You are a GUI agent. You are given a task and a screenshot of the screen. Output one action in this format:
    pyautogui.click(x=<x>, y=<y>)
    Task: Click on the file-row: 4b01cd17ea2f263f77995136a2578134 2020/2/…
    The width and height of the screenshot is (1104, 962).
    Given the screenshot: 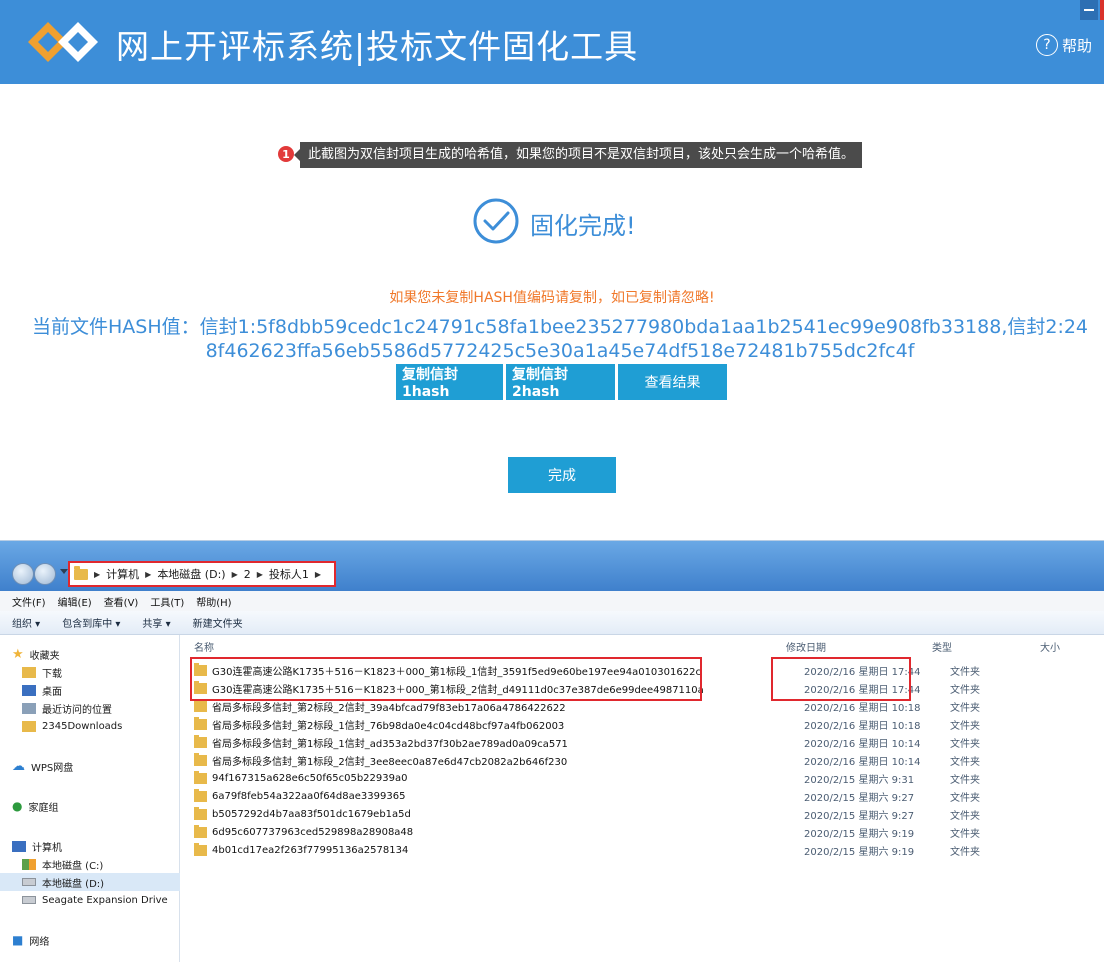 What is the action you would take?
    pyautogui.click(x=644, y=850)
    